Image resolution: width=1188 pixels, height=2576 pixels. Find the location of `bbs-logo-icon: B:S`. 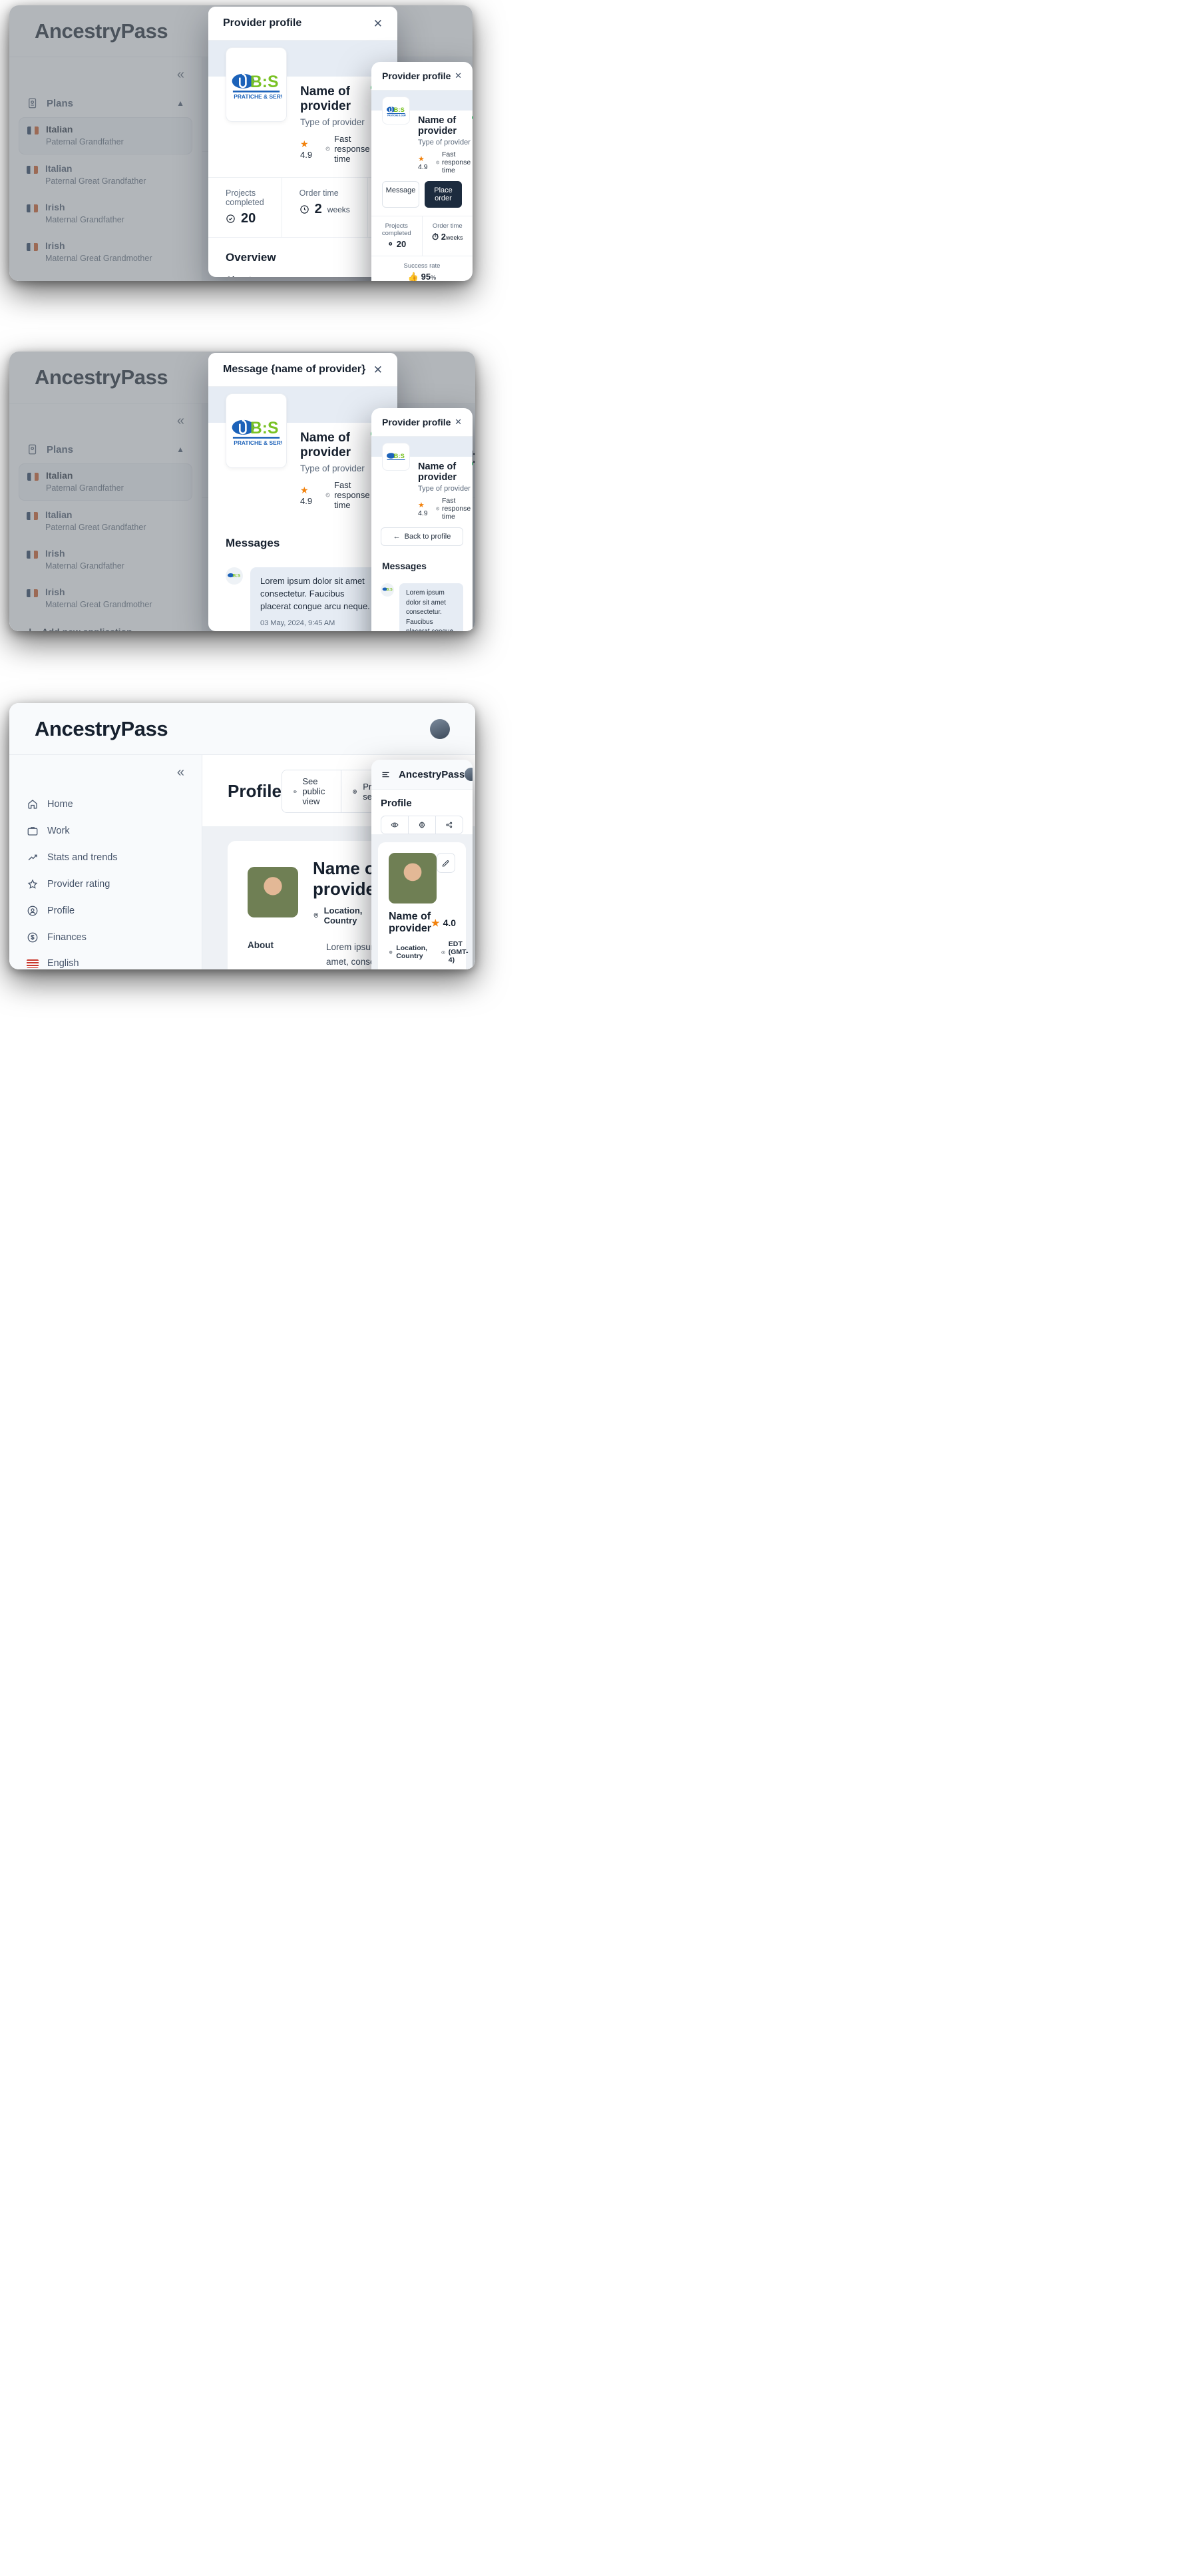

bbs-logo-icon: B:S is located at coordinates (234, 575).